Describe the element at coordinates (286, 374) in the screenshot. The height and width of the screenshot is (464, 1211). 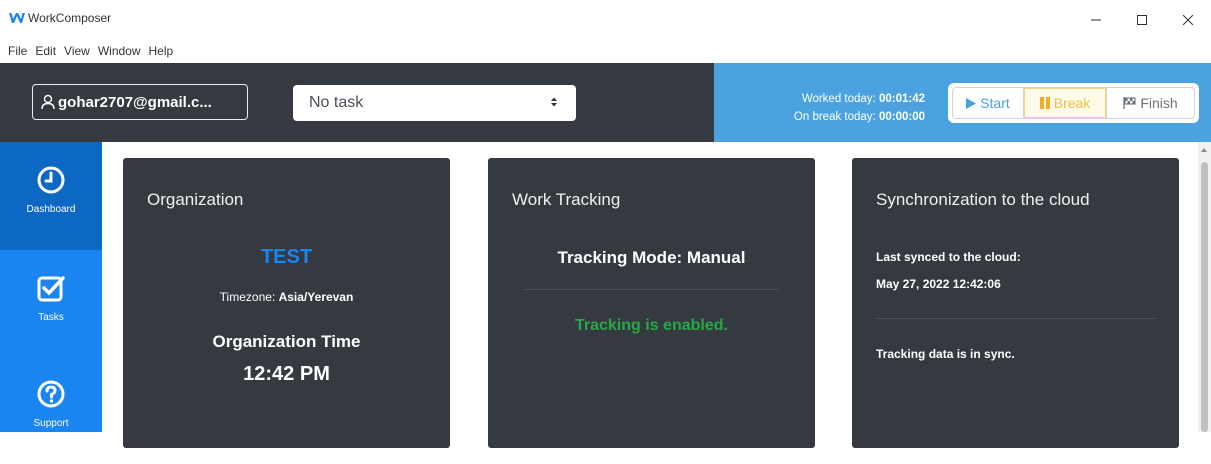
I see `organization-time-value: 12:42 PM` at that location.